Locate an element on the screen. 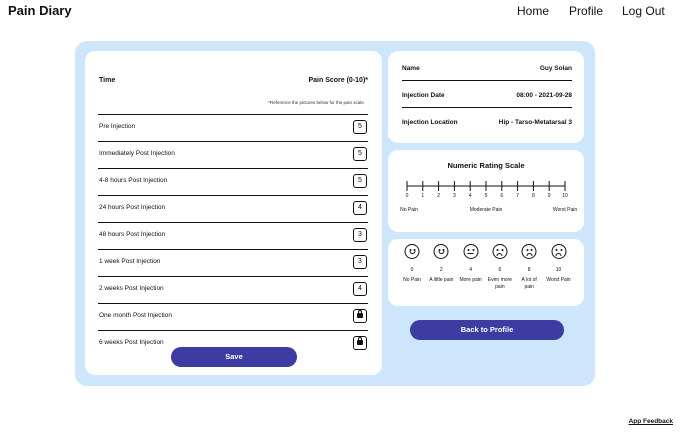 The width and height of the screenshot is (680, 432). diary-row: Immediately Post Injection 5 is located at coordinates (233, 154).